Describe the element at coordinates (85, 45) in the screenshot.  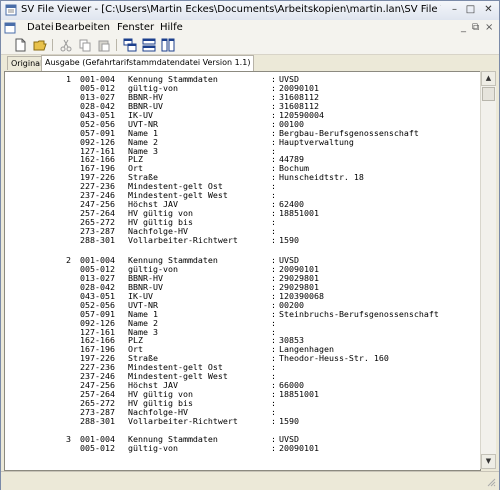
I see `copy-icon` at that location.